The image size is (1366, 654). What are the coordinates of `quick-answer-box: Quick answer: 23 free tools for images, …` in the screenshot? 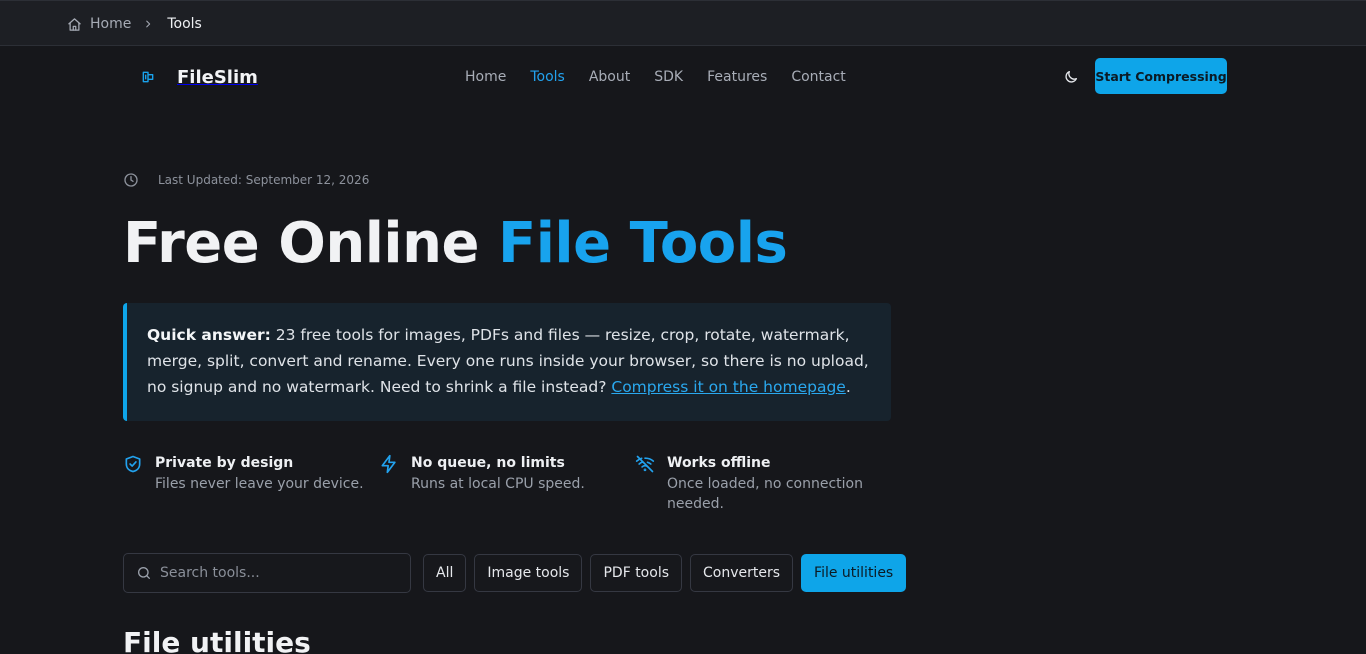 It's located at (507, 362).